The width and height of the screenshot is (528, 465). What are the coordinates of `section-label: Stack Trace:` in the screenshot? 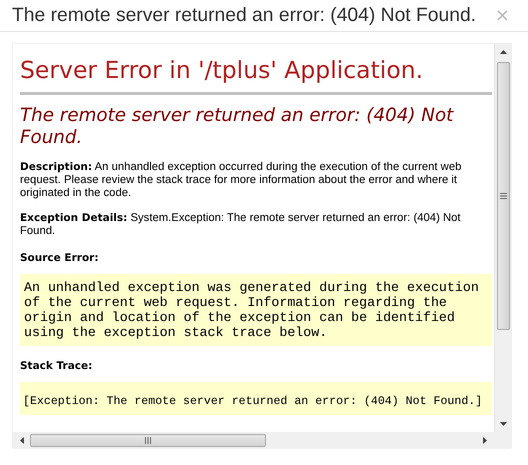 It's located at (57, 366).